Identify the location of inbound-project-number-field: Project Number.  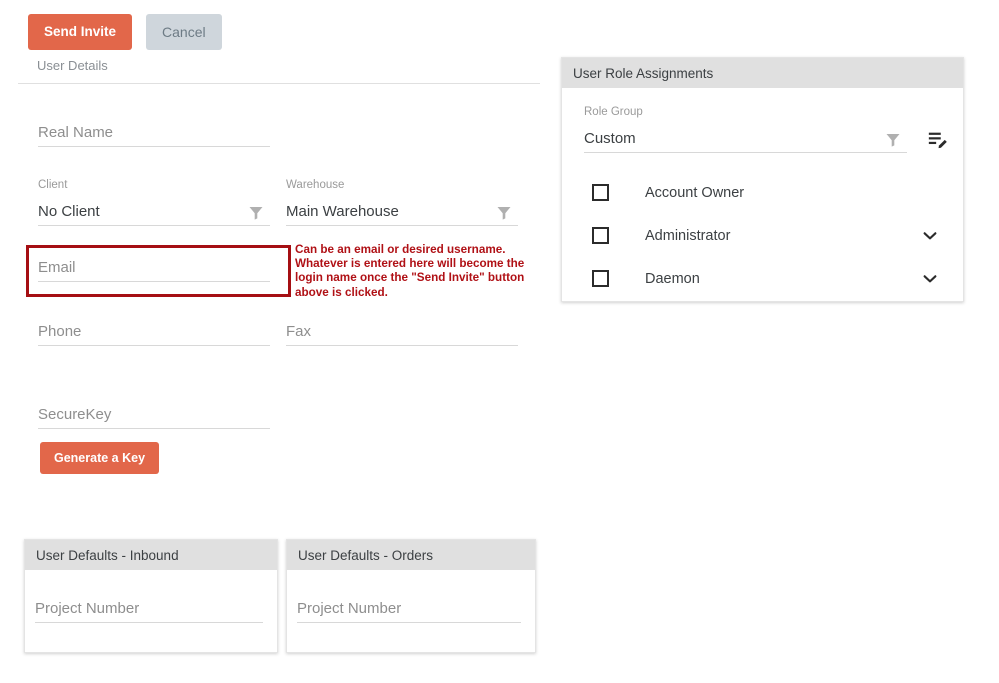
(149, 609).